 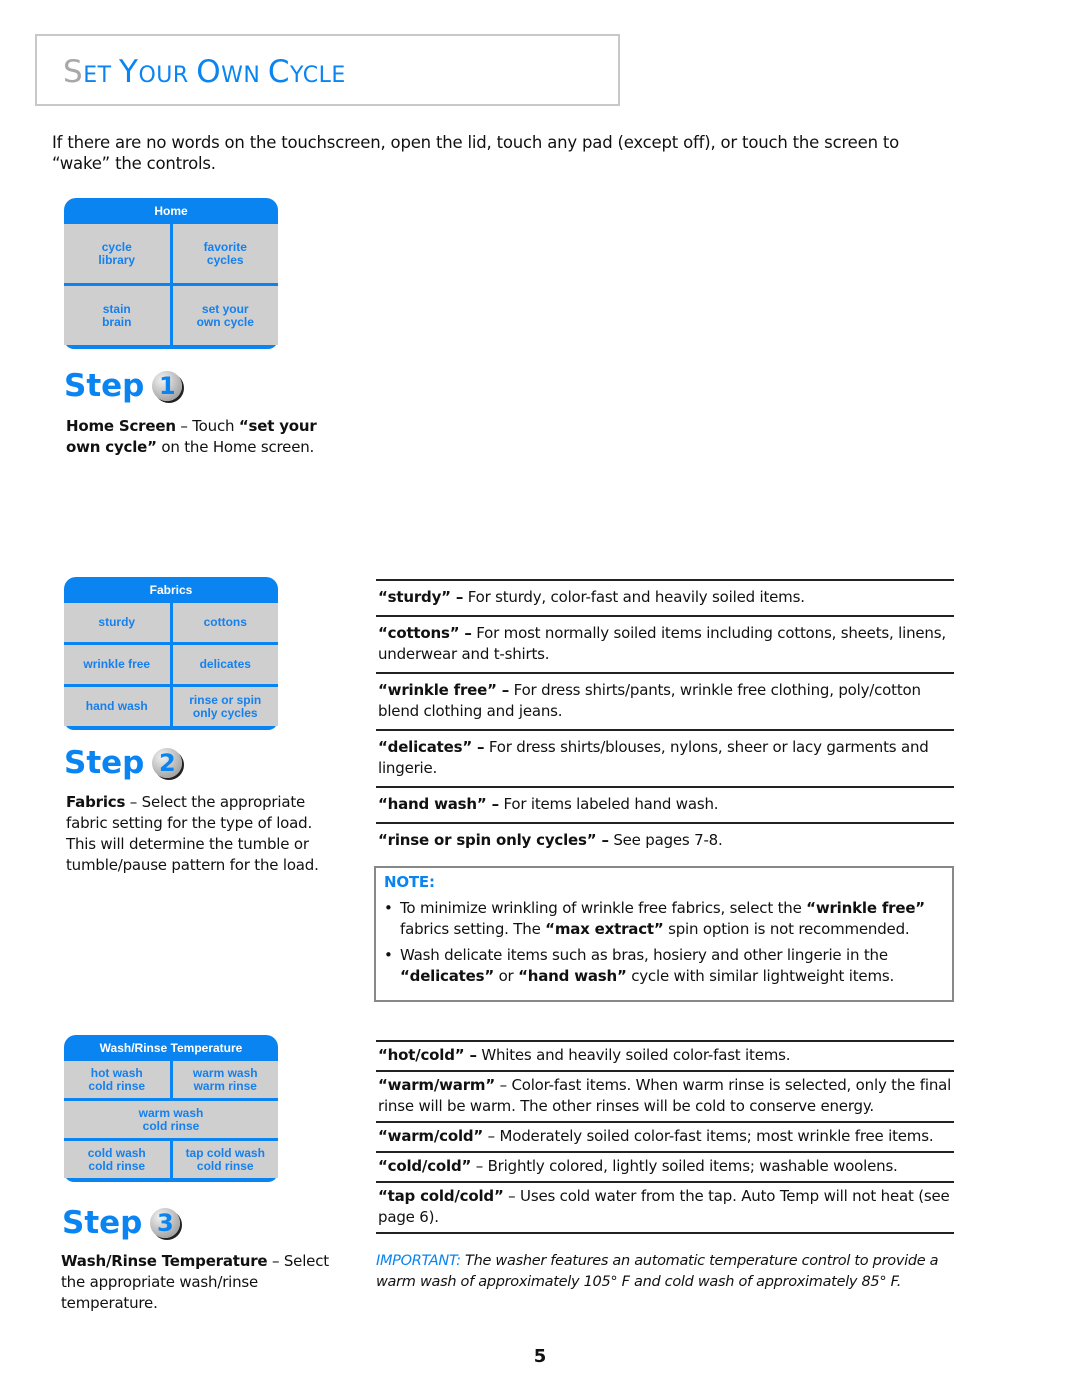 I want to click on step-1-number-badge: 1, so click(x=167, y=386).